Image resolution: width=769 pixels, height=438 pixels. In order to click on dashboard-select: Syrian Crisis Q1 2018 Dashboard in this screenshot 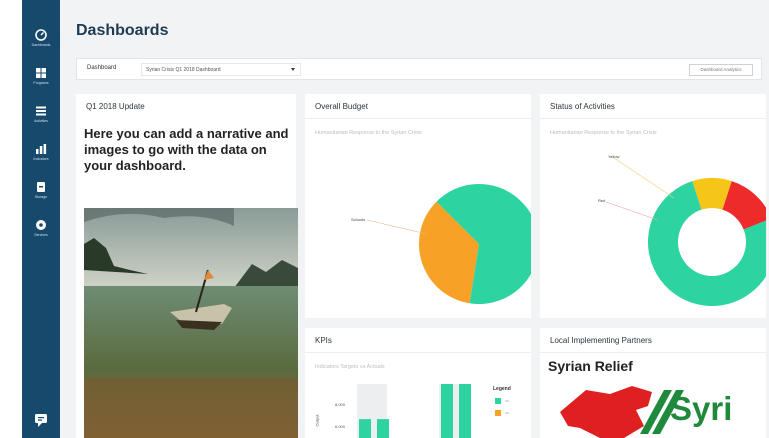, I will do `click(221, 69)`.